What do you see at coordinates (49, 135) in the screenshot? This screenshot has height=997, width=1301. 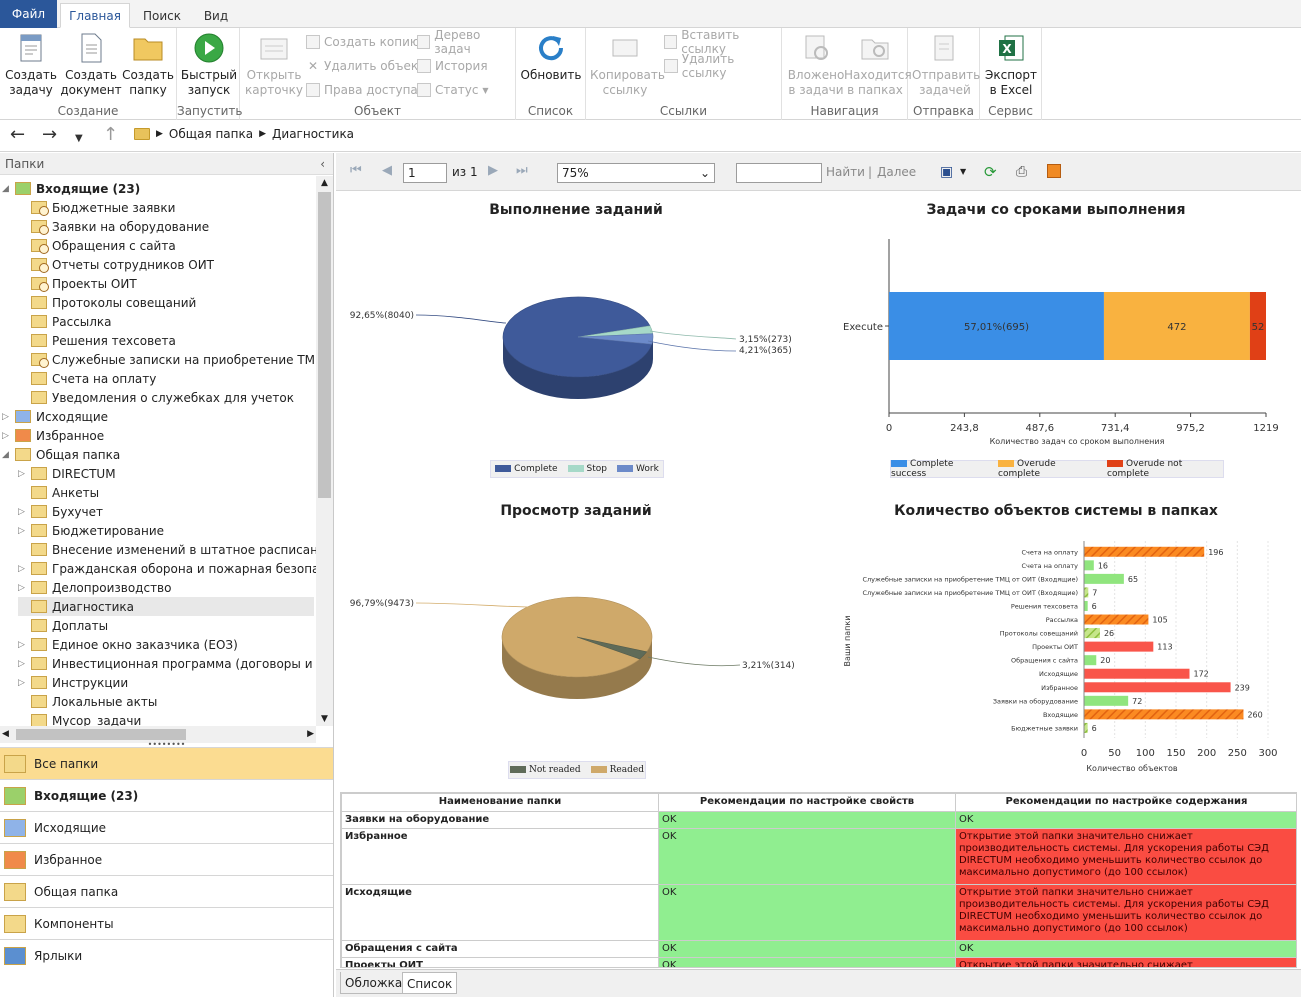 I see `forward-arrow-icon: →` at bounding box center [49, 135].